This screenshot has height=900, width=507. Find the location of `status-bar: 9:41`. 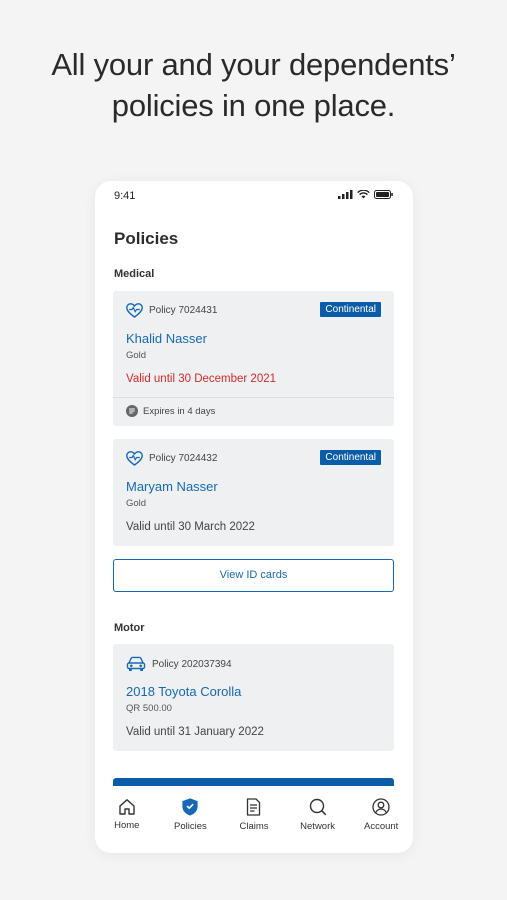

status-bar: 9:41 is located at coordinates (254, 196).